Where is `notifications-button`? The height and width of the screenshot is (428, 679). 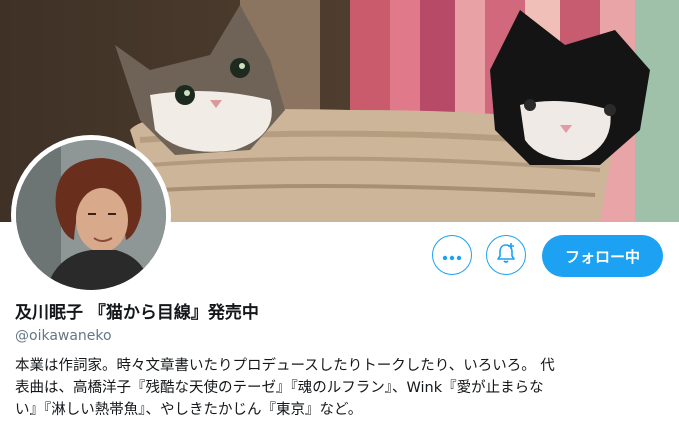 notifications-button is located at coordinates (506, 255).